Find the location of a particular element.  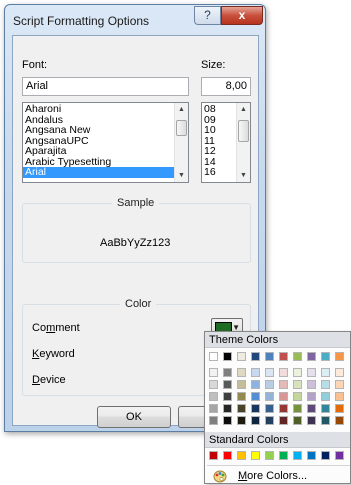

help-button: ? is located at coordinates (207, 15).